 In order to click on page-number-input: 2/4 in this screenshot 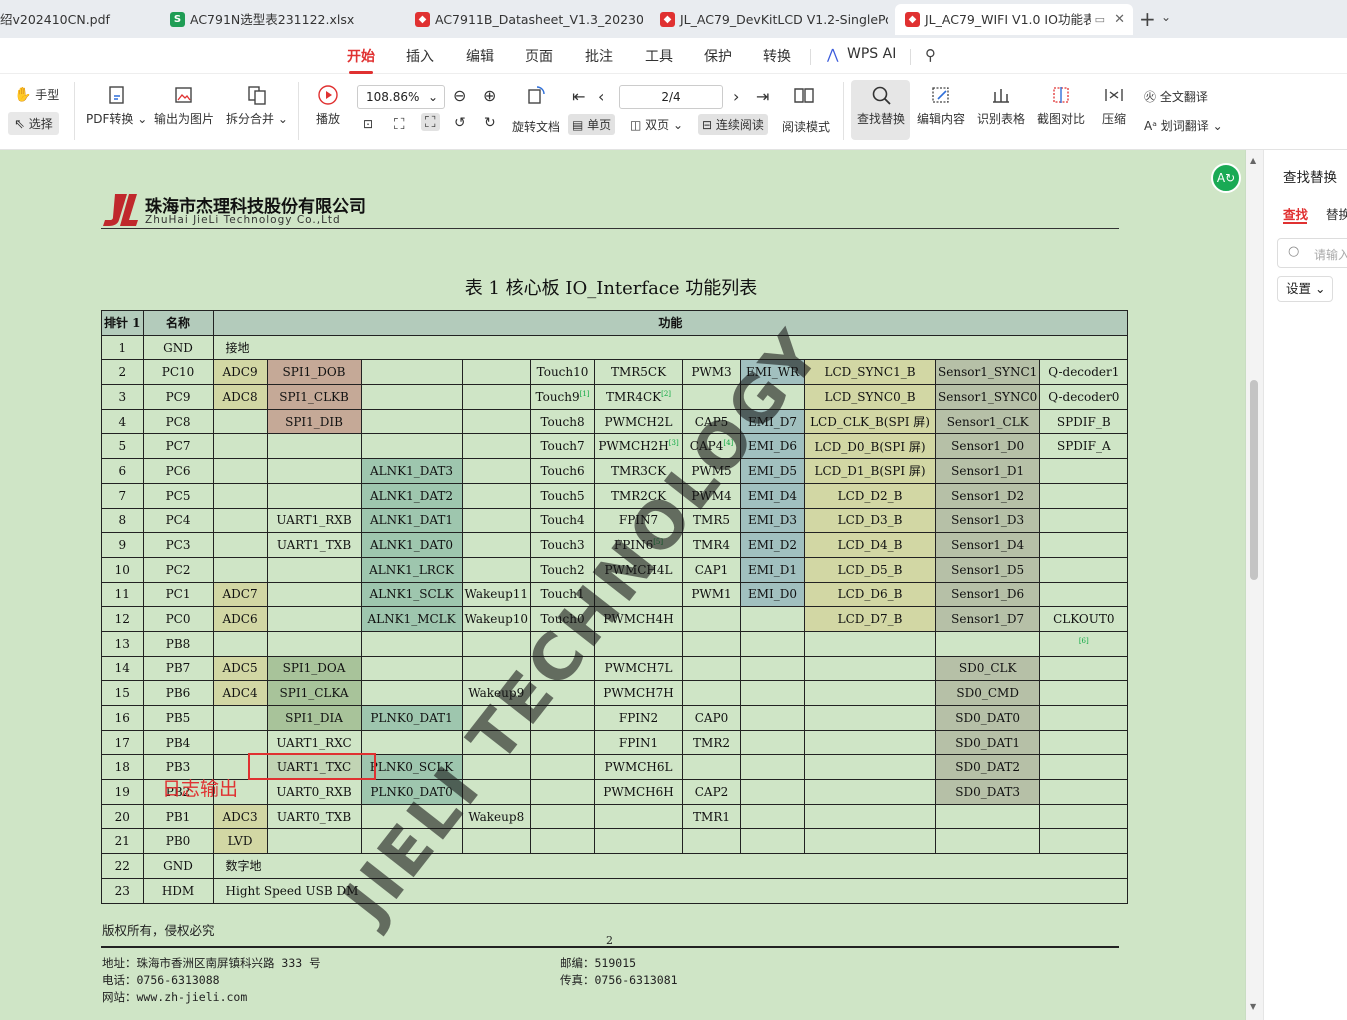, I will do `click(671, 97)`.